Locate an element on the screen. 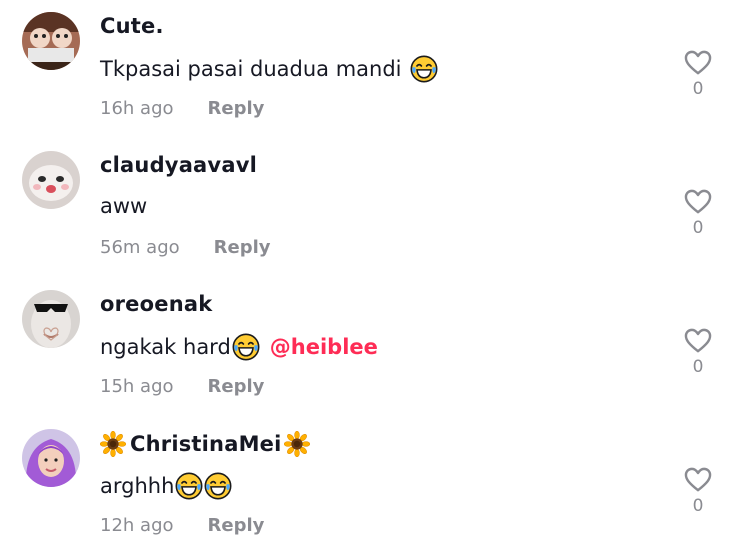  comment-meta: 16h ago Reply is located at coordinates (182, 108).